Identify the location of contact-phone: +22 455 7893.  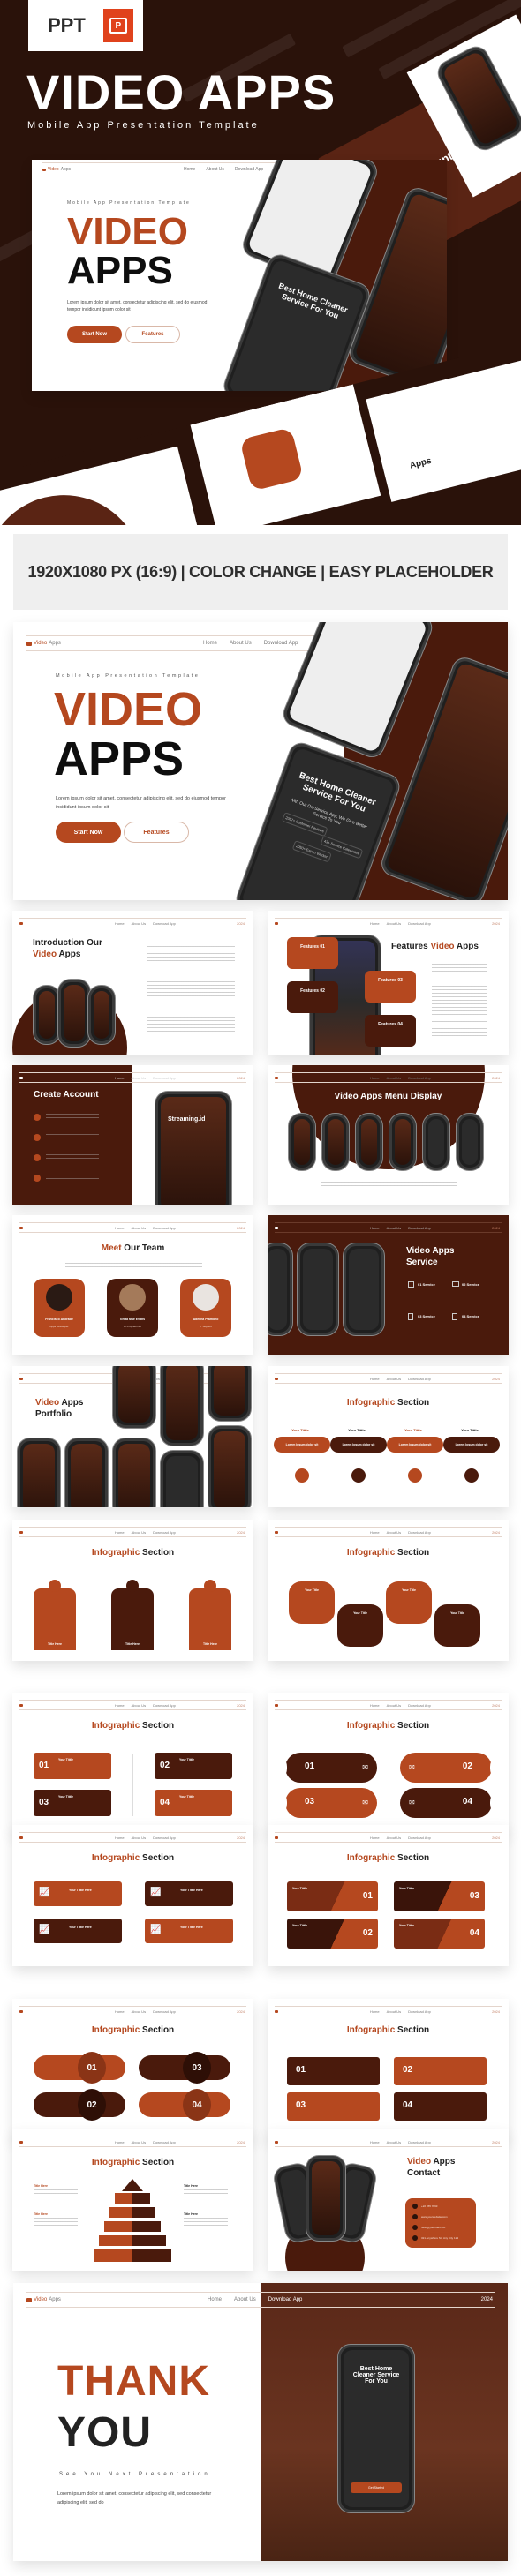
(424, 2206).